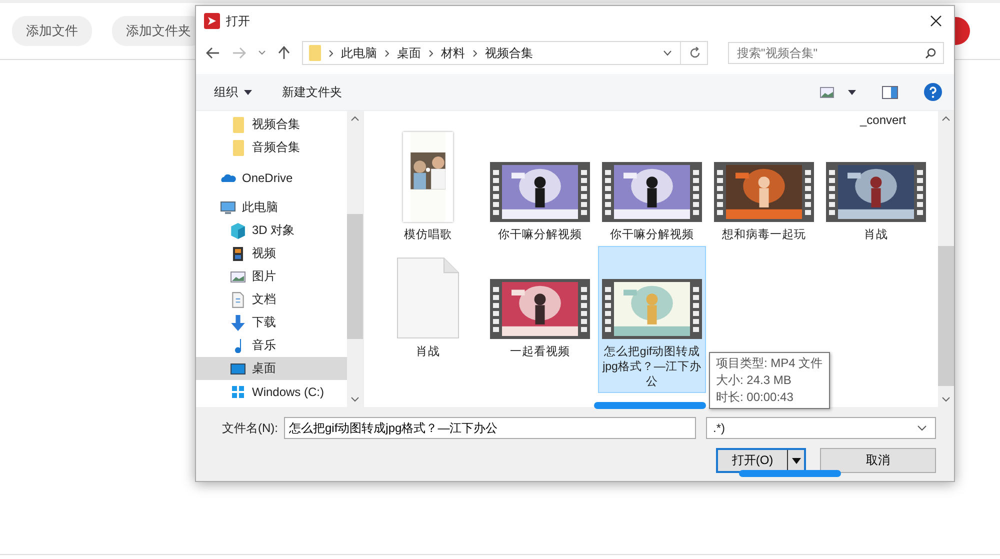 The width and height of the screenshot is (1000, 559). I want to click on tooltip-line: 项目类型: MP4 文件, so click(769, 363).